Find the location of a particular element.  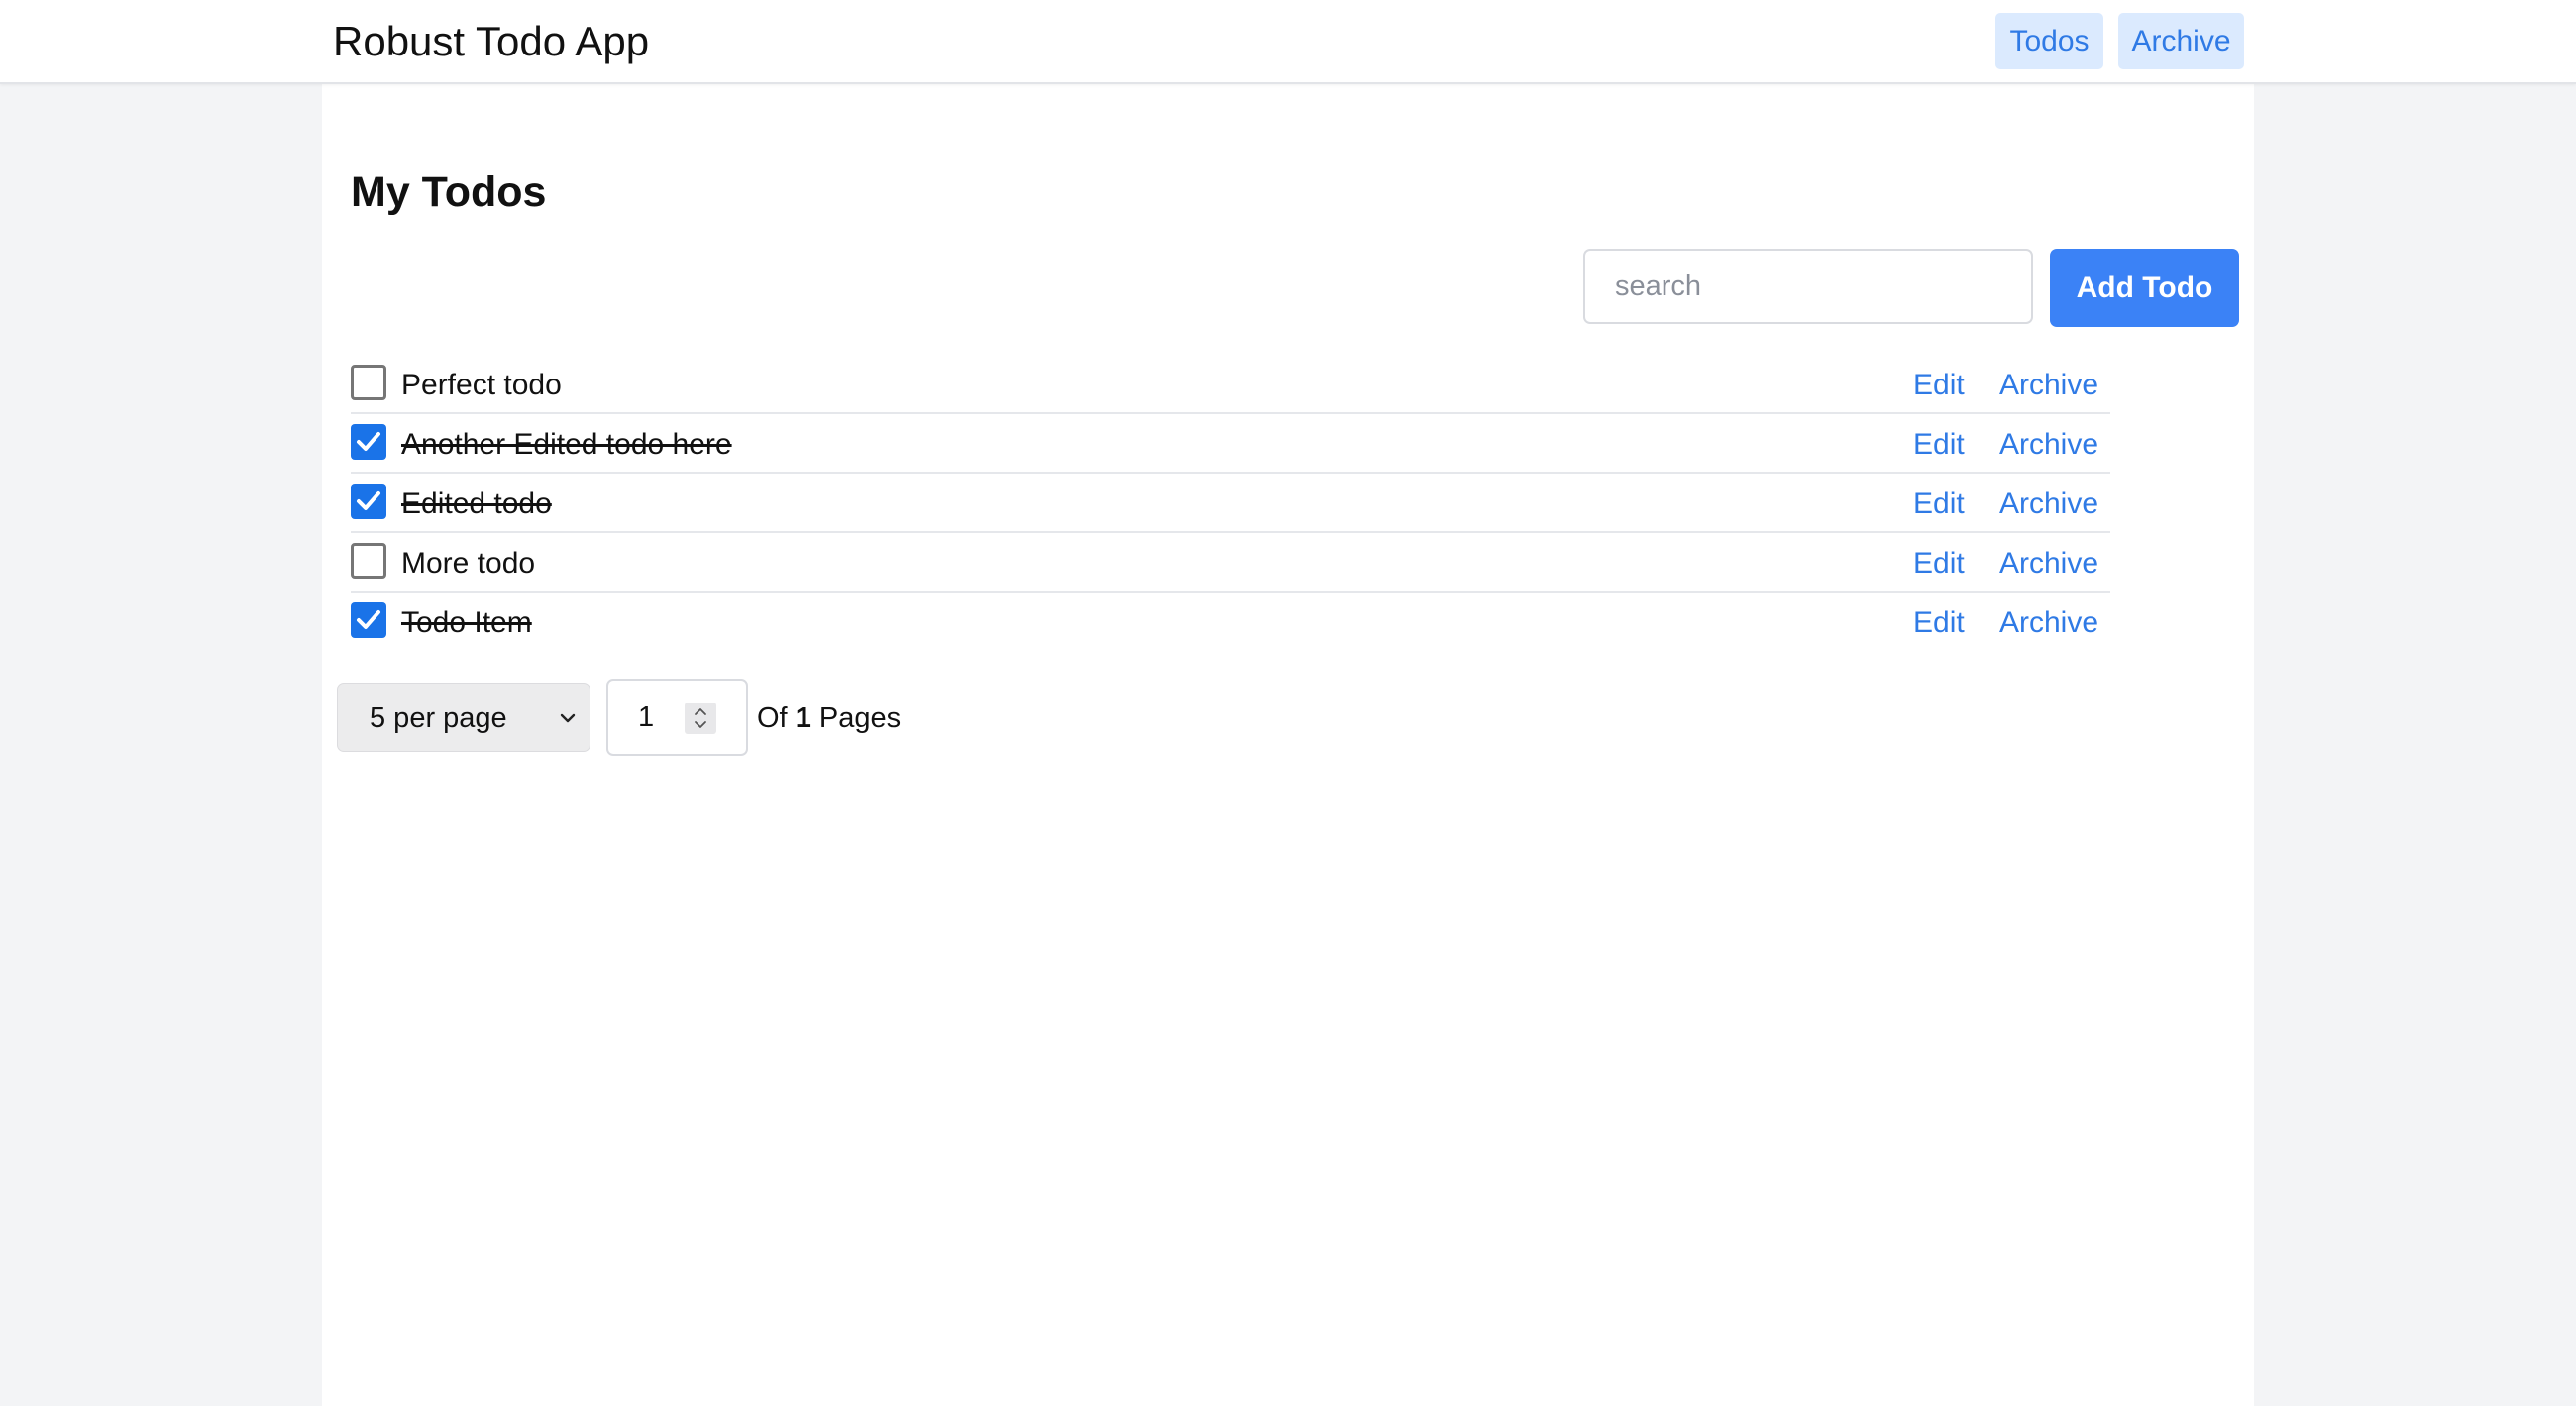

todo-row: Another Edited todo here Edit Archive is located at coordinates (1230, 444).